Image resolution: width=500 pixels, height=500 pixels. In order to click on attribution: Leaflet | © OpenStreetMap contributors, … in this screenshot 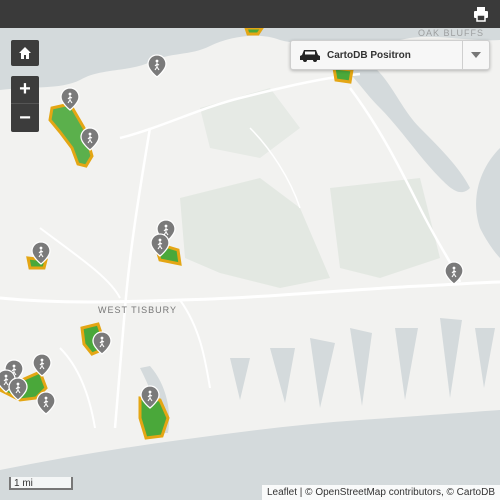, I will do `click(381, 492)`.